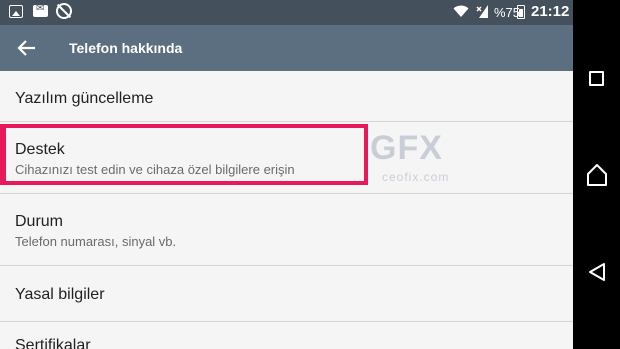  What do you see at coordinates (40, 10) in the screenshot?
I see `message-icon` at bounding box center [40, 10].